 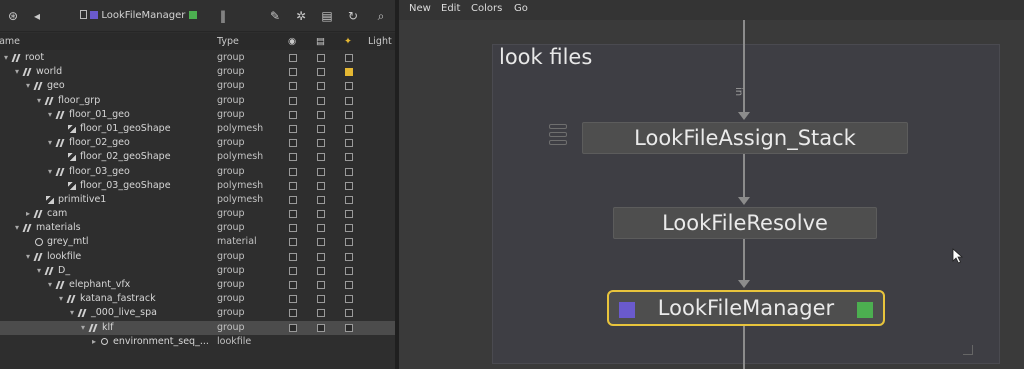 What do you see at coordinates (138, 16) in the screenshot?
I see `toolbar-node-title: LookFileManager` at bounding box center [138, 16].